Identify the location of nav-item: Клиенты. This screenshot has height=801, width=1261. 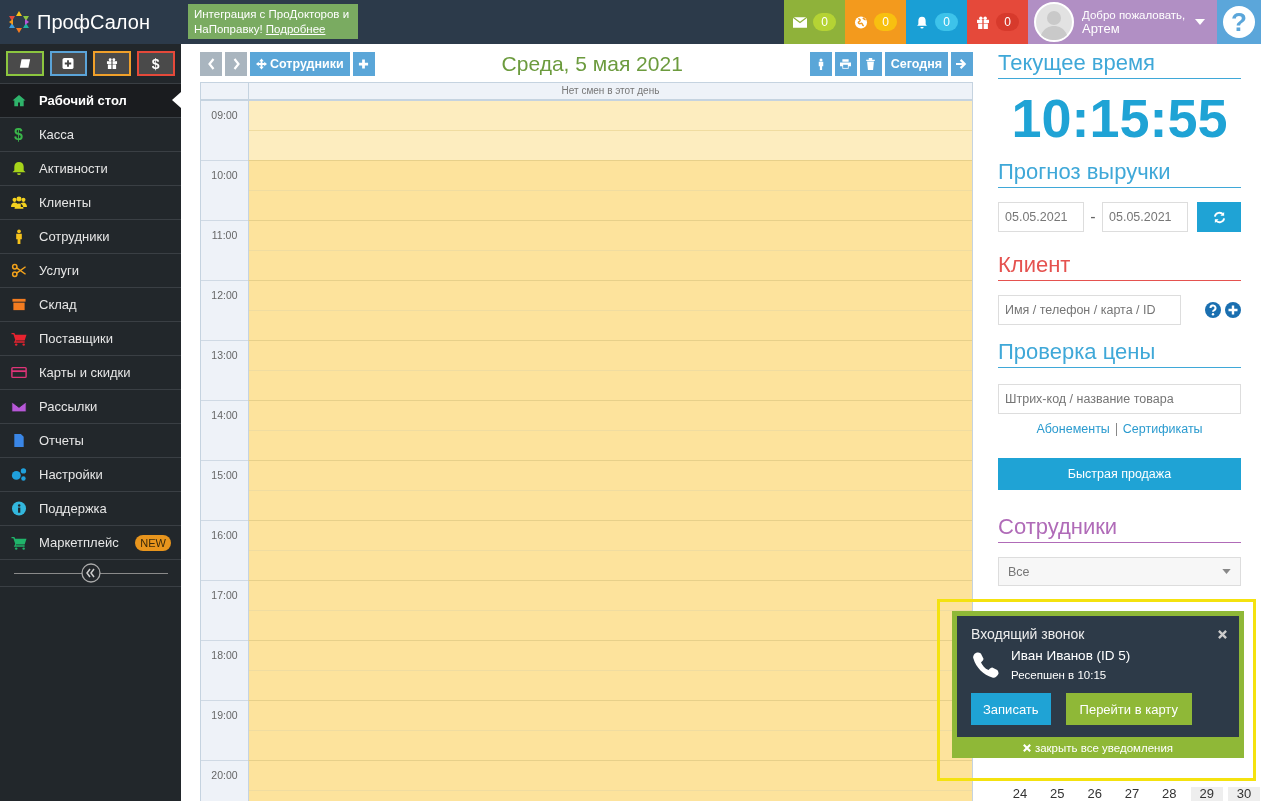
(90, 203).